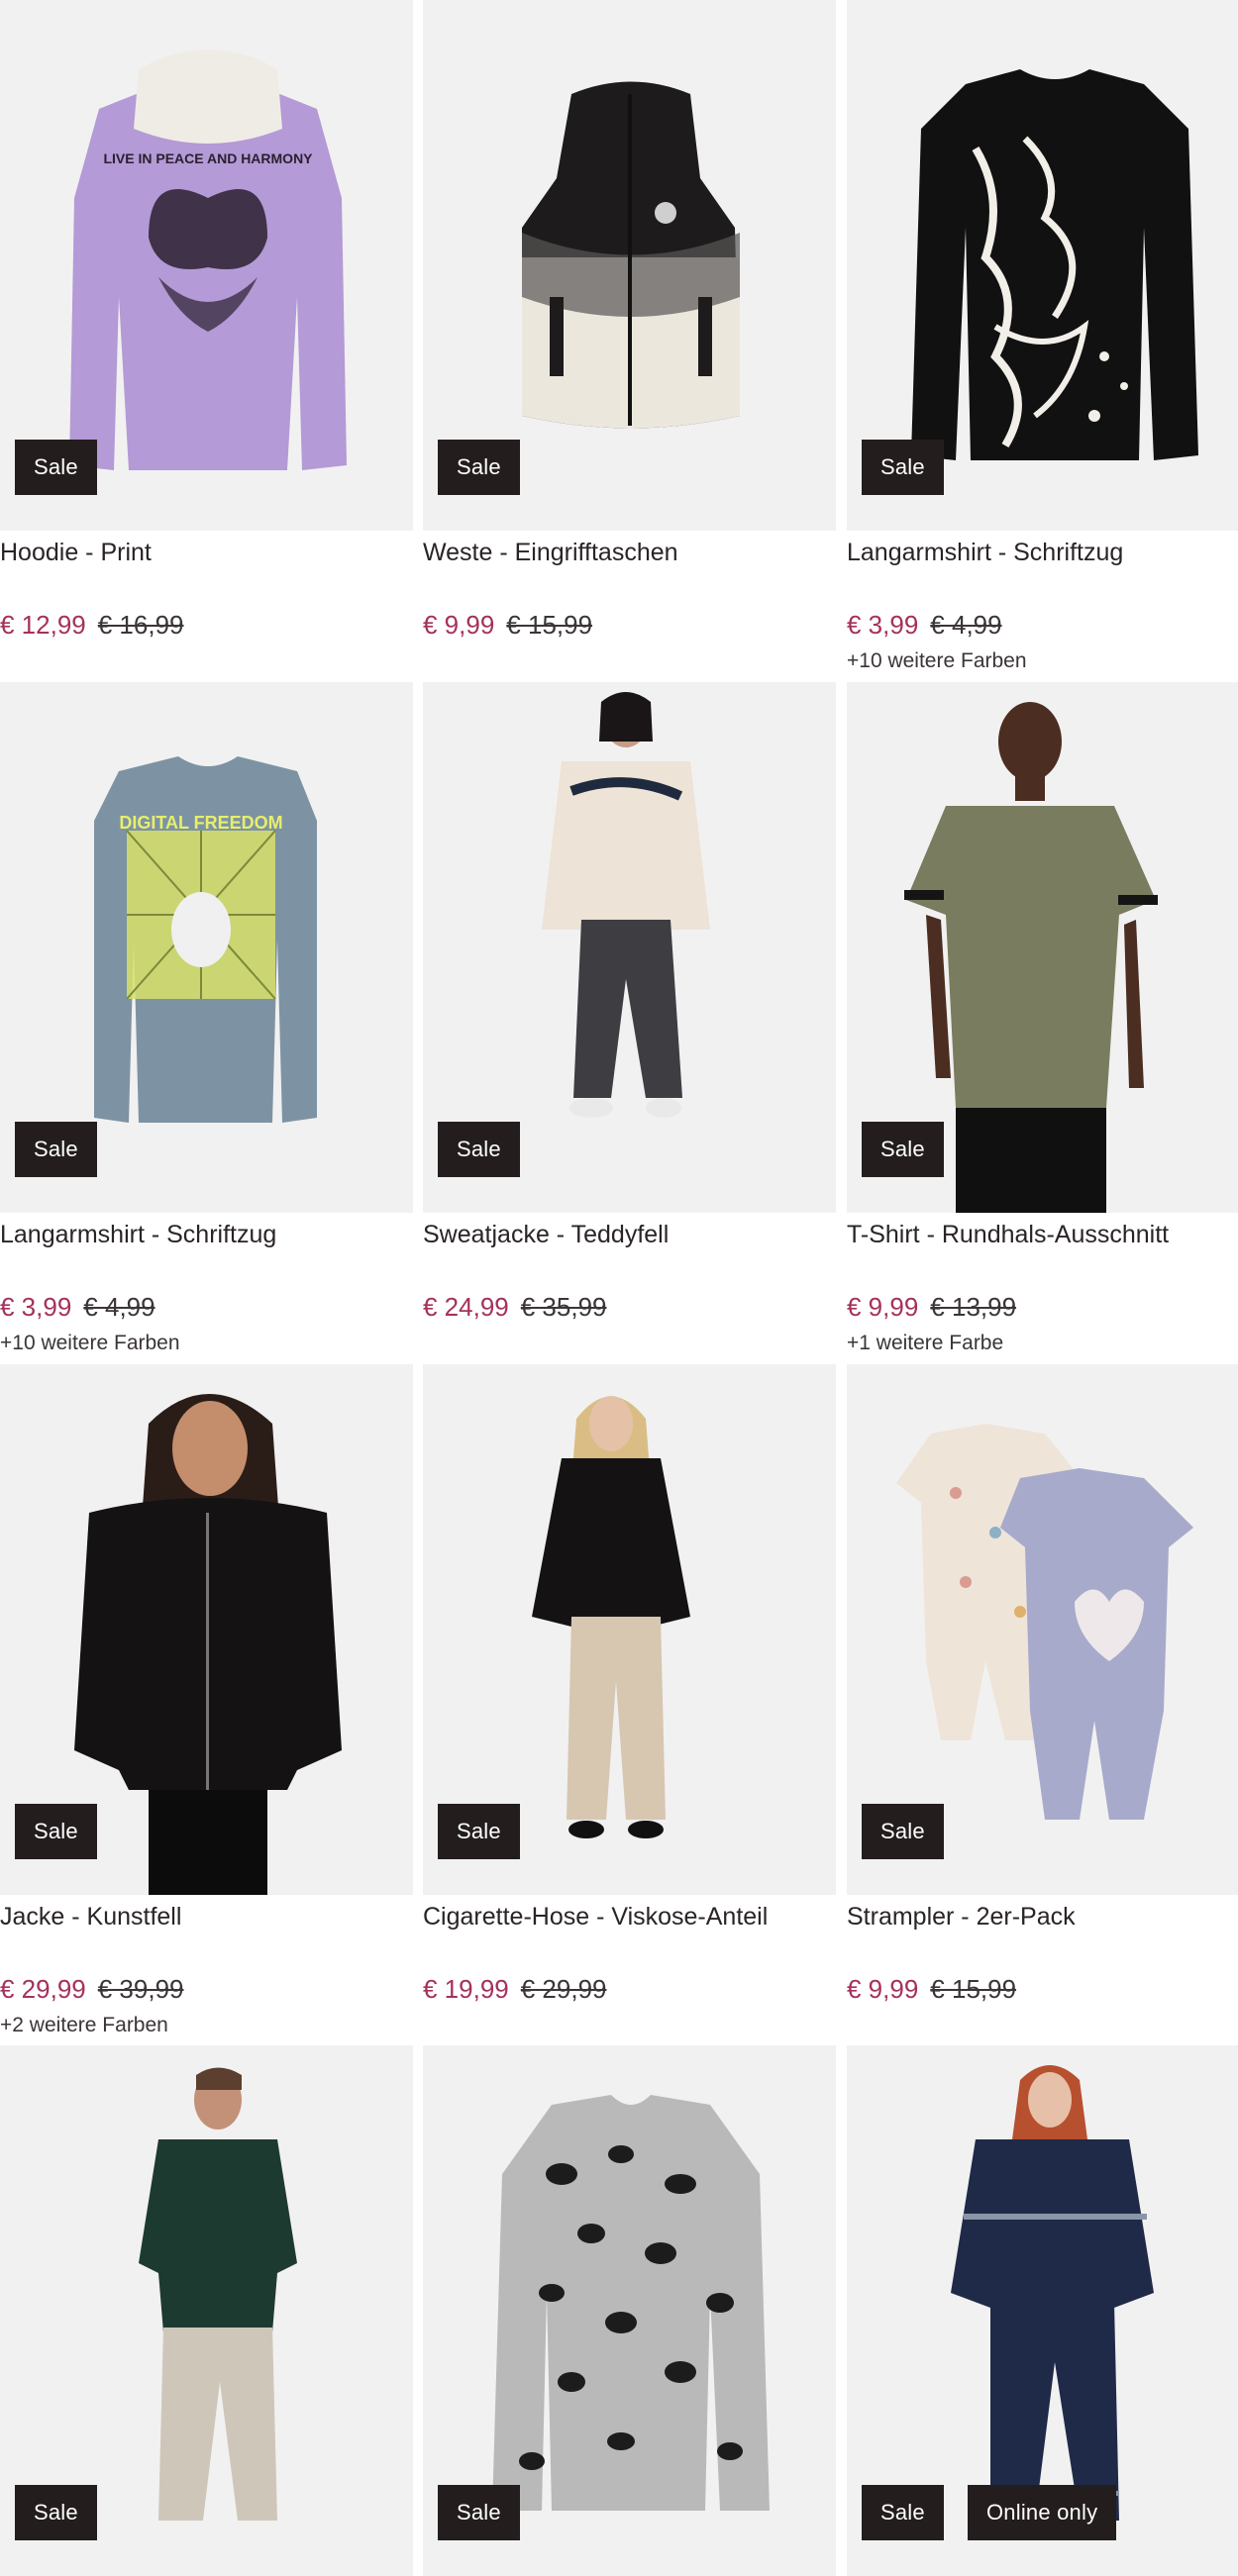 Image resolution: width=1238 pixels, height=2576 pixels. Describe the element at coordinates (550, 553) in the screenshot. I see `product-title: Weste - Eingrifftaschen` at that location.